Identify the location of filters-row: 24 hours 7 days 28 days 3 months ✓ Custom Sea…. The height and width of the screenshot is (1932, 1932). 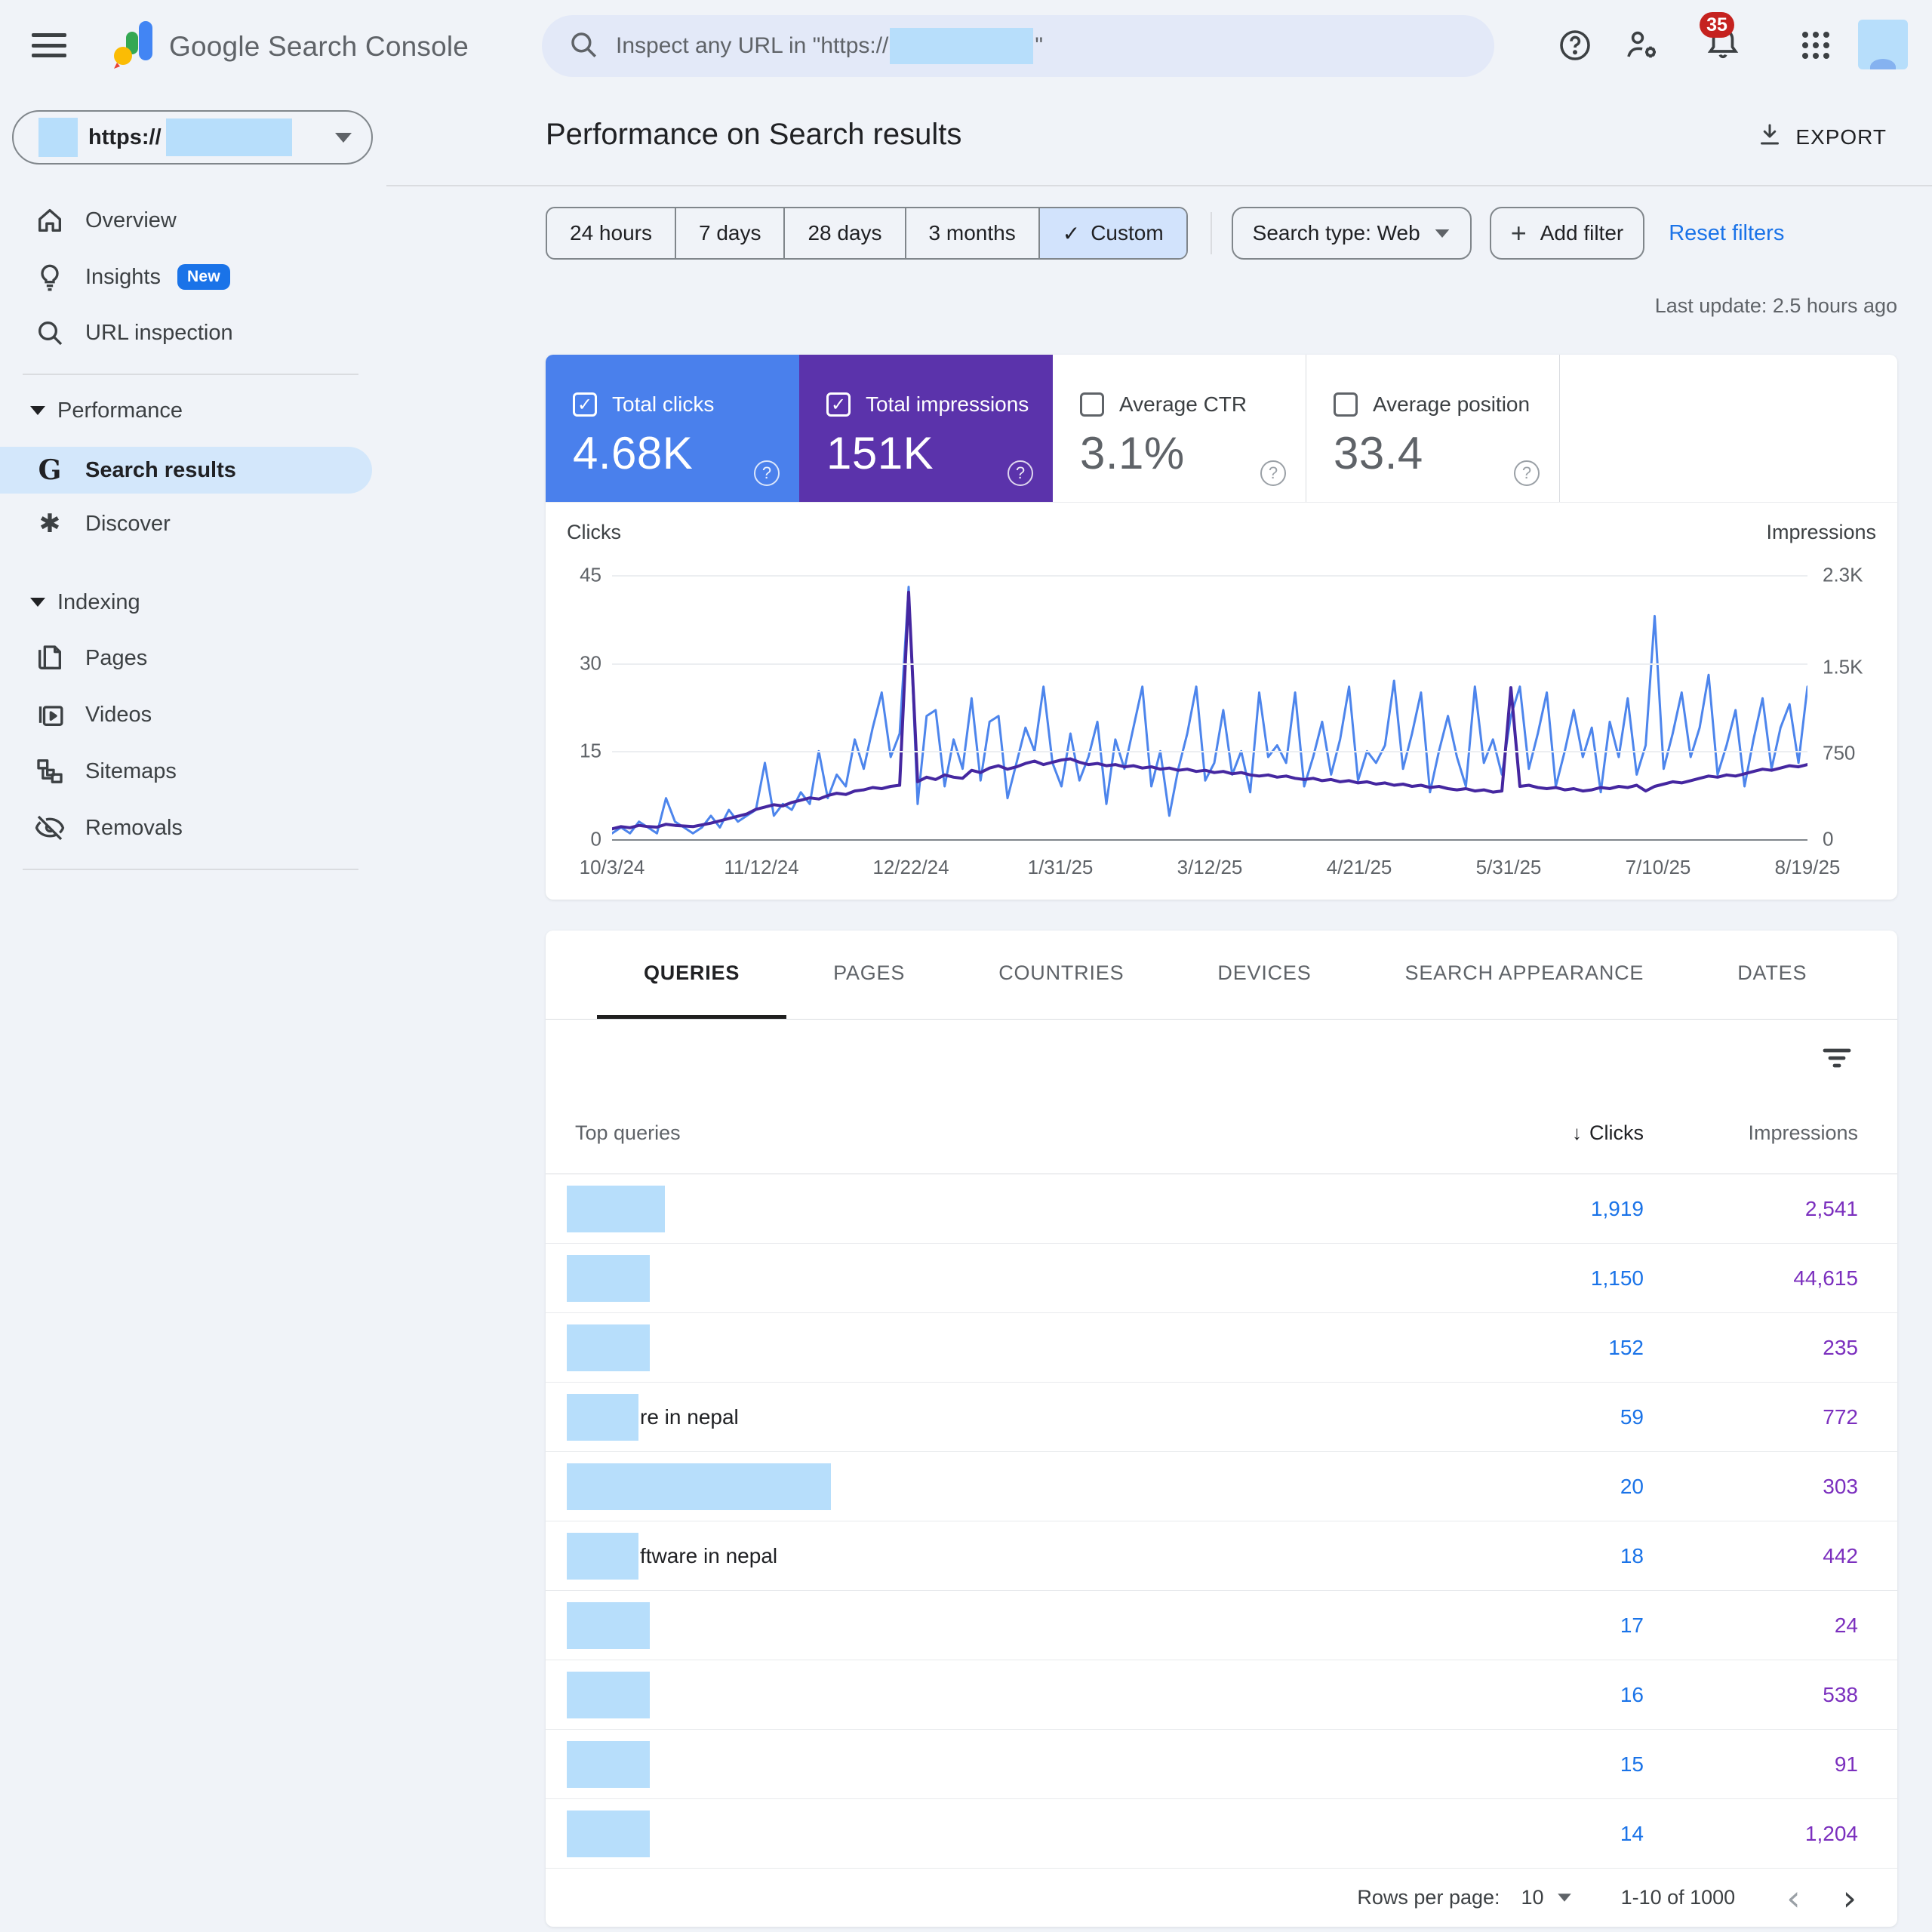
(1165, 233).